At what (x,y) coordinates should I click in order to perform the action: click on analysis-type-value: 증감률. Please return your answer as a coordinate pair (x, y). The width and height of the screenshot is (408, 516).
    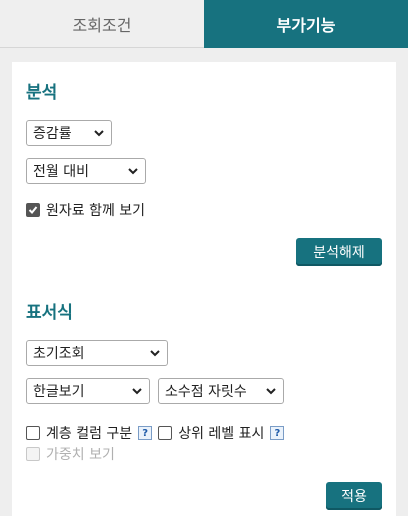
    Looking at the image, I should click on (52, 134).